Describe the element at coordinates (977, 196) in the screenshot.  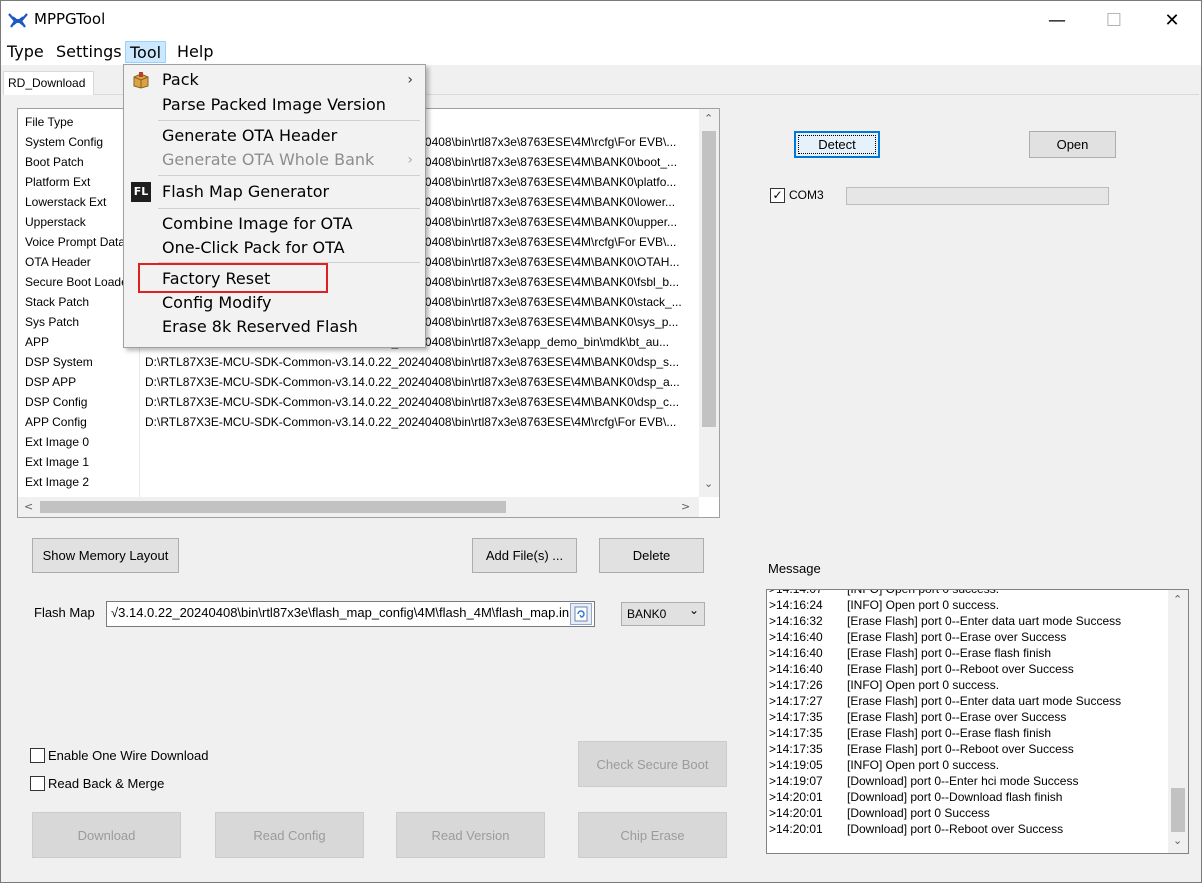
I see `com3-progress-bar` at that location.